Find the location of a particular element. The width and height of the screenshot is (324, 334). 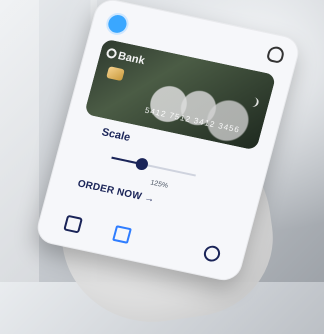

expand-icon is located at coordinates (122, 234).